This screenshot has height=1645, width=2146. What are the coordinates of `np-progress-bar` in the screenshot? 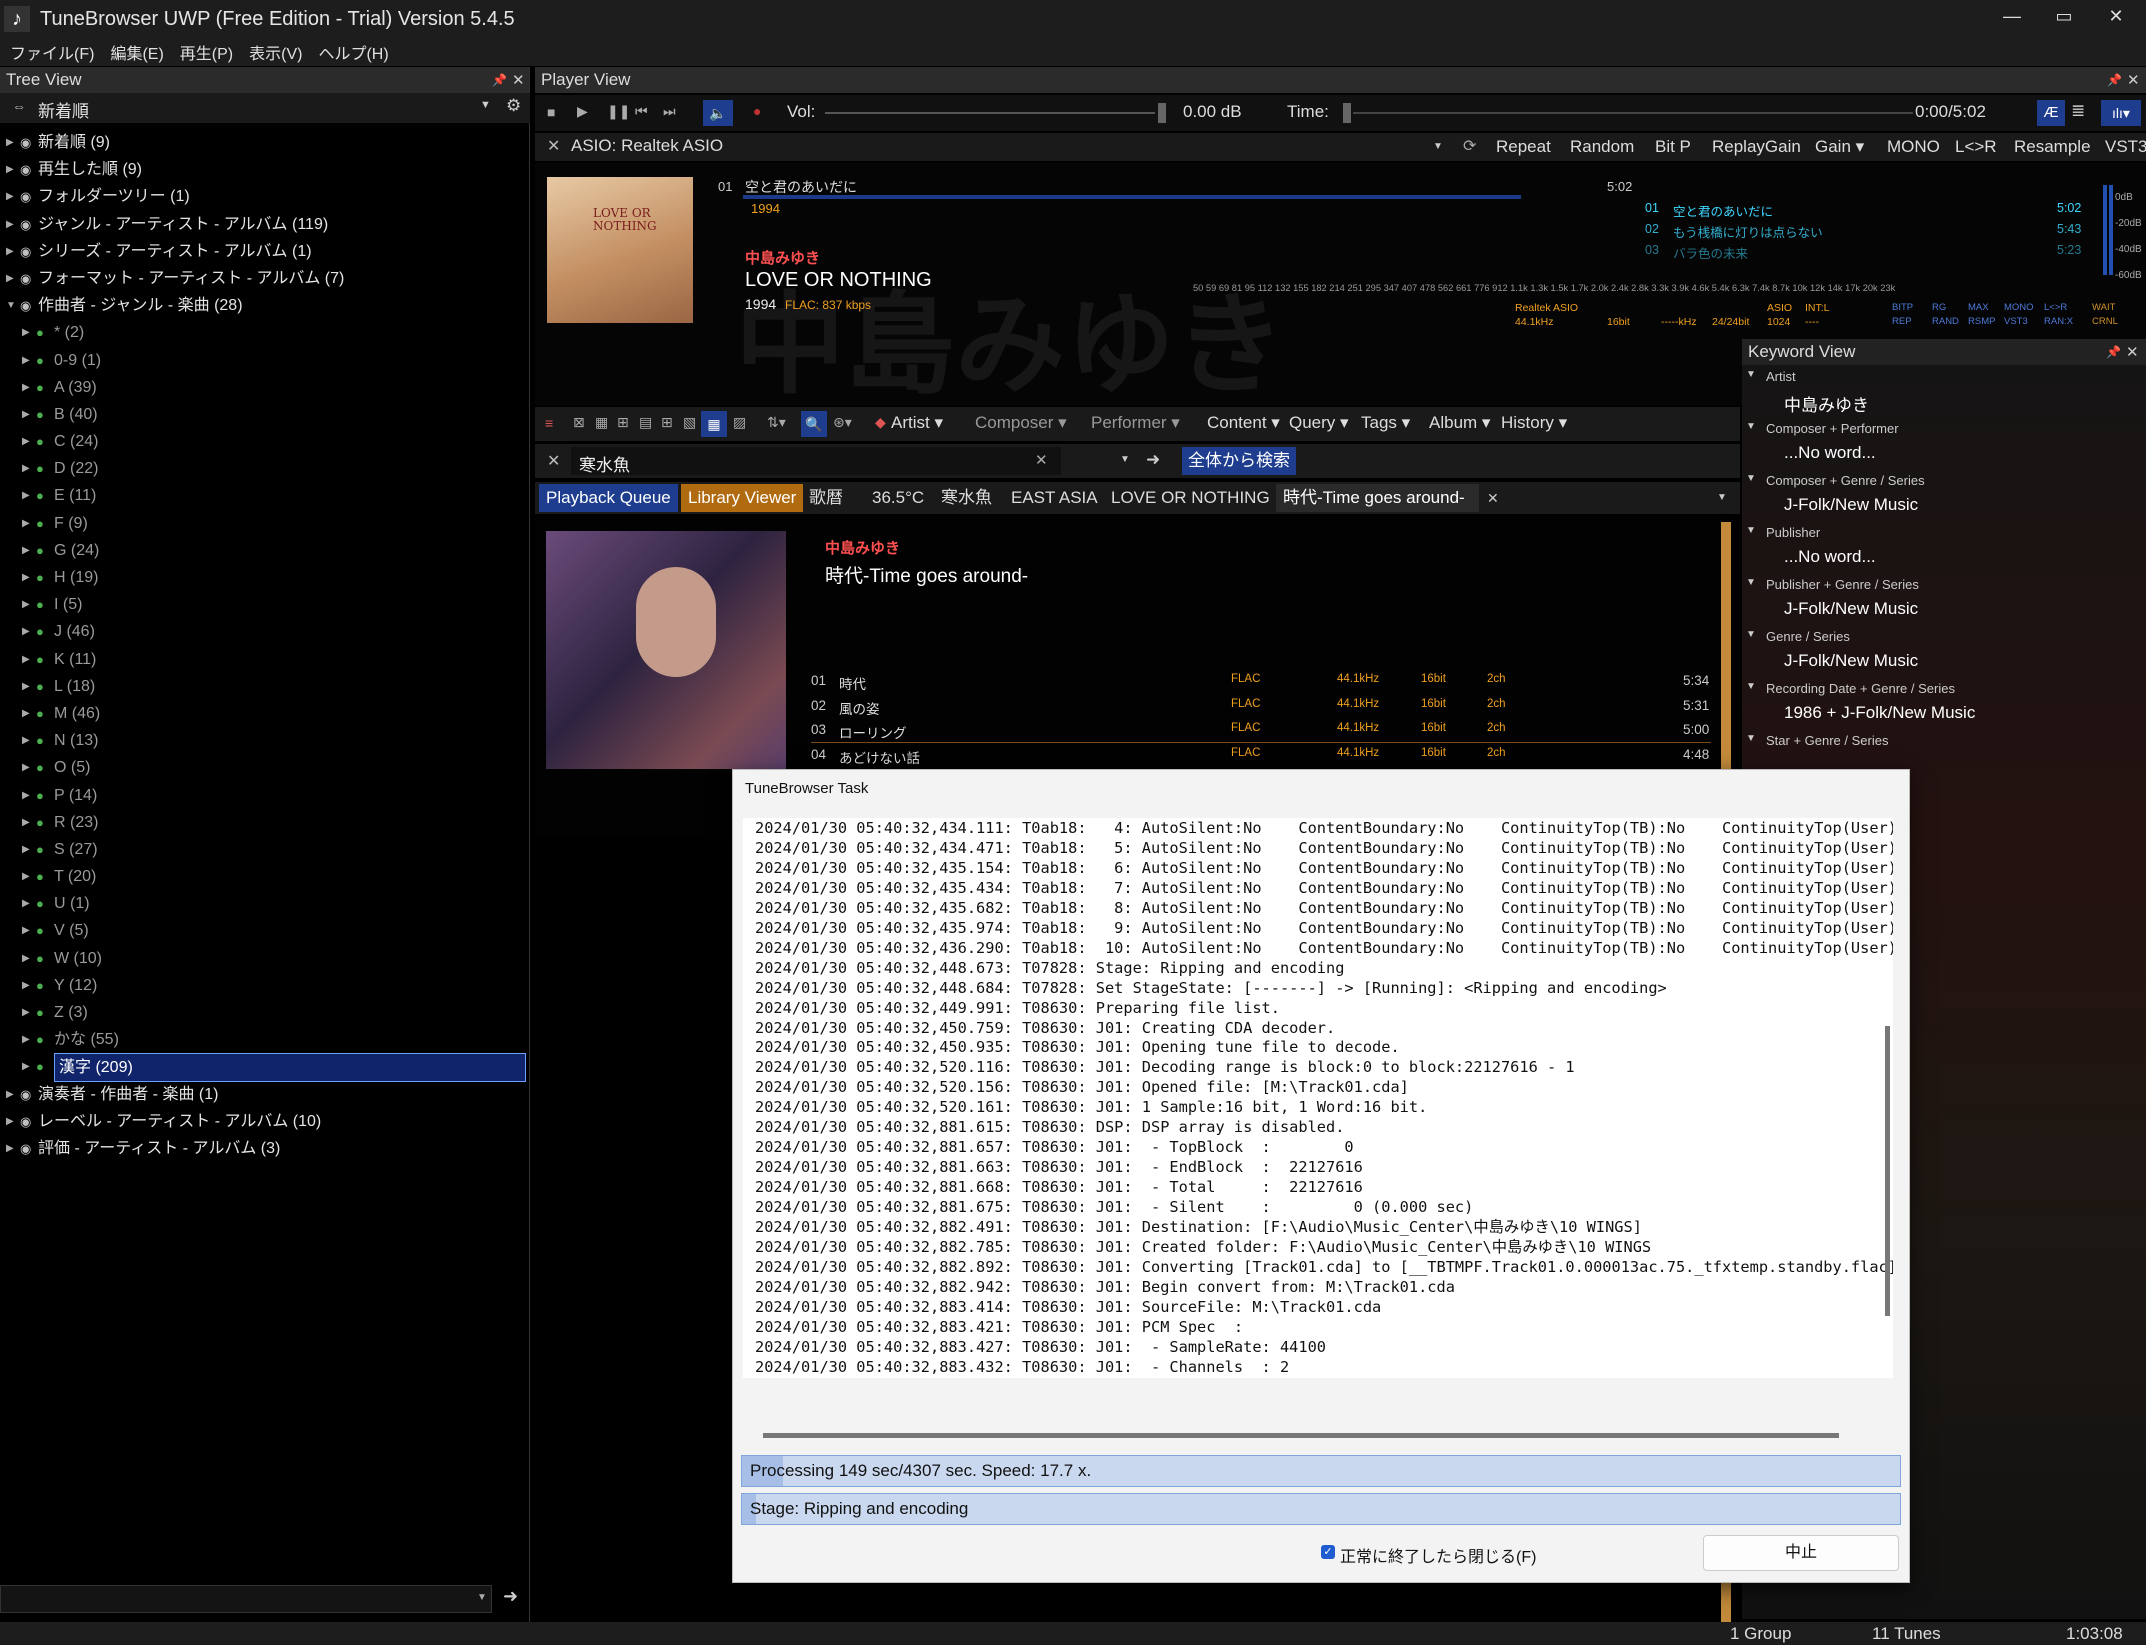 It's located at (1132, 197).